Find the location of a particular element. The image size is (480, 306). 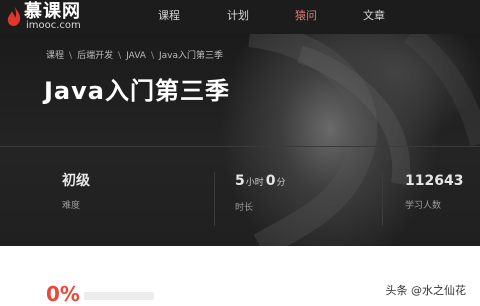

duration-minutes-unit: 分 is located at coordinates (281, 183).